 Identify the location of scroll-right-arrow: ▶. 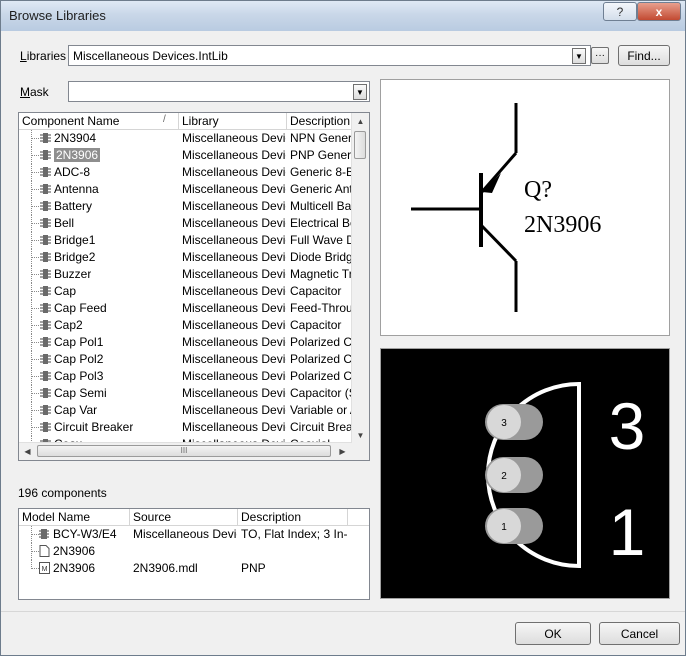
(342, 451).